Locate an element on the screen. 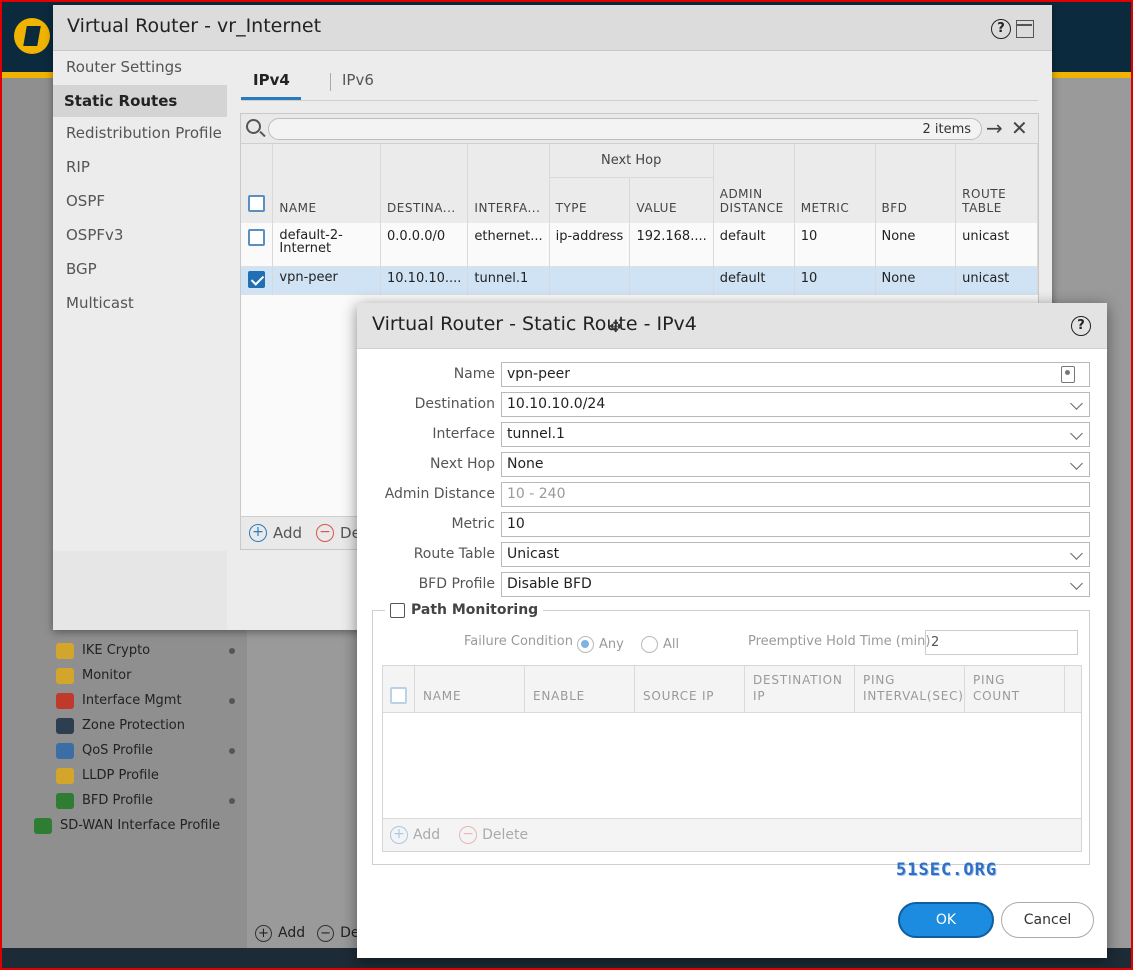  cell-interface: tunnel.1 is located at coordinates (508, 280).